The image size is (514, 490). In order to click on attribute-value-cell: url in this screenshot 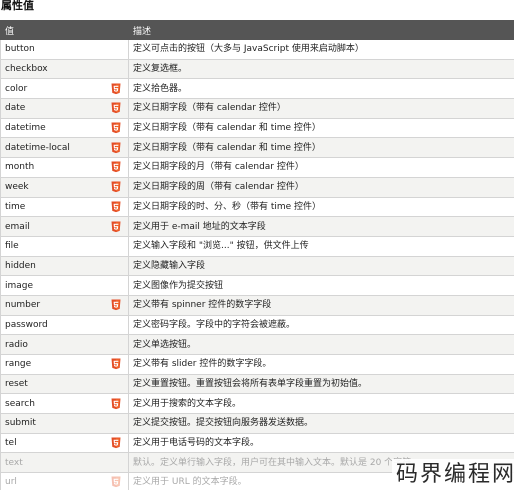, I will do `click(64, 481)`.